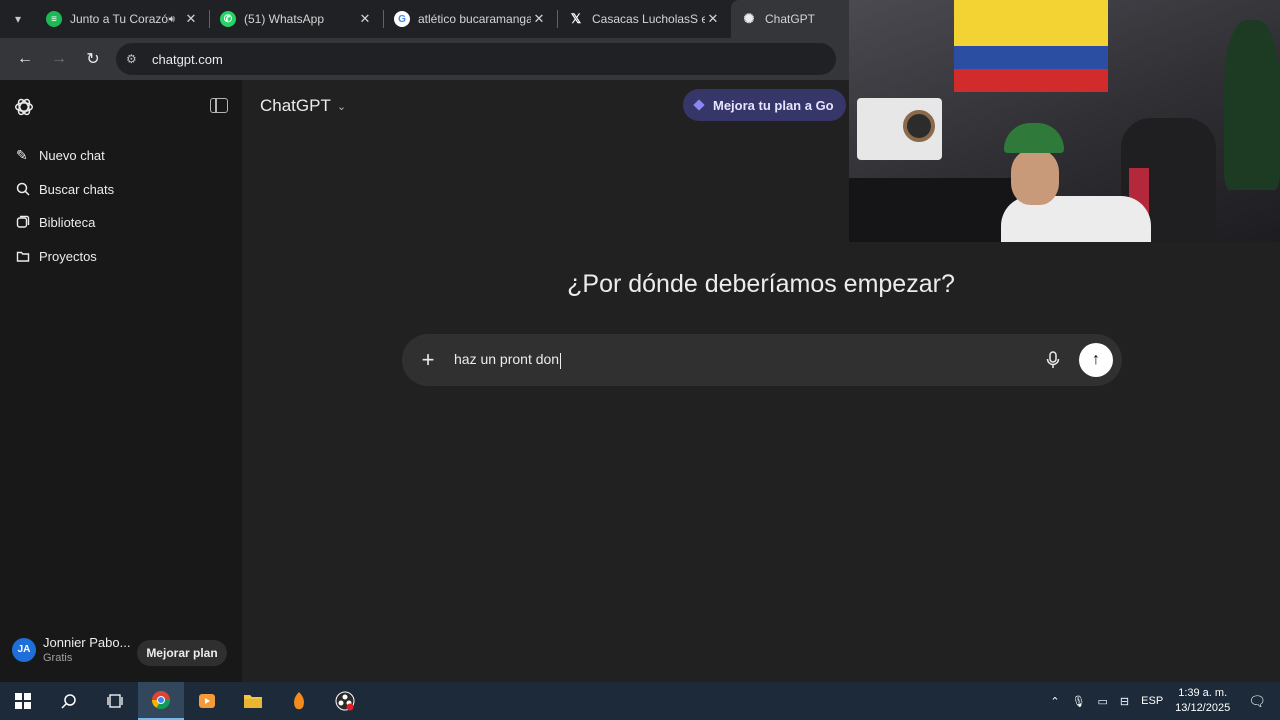 This screenshot has height=720, width=1280. I want to click on text-caret, so click(561, 360).